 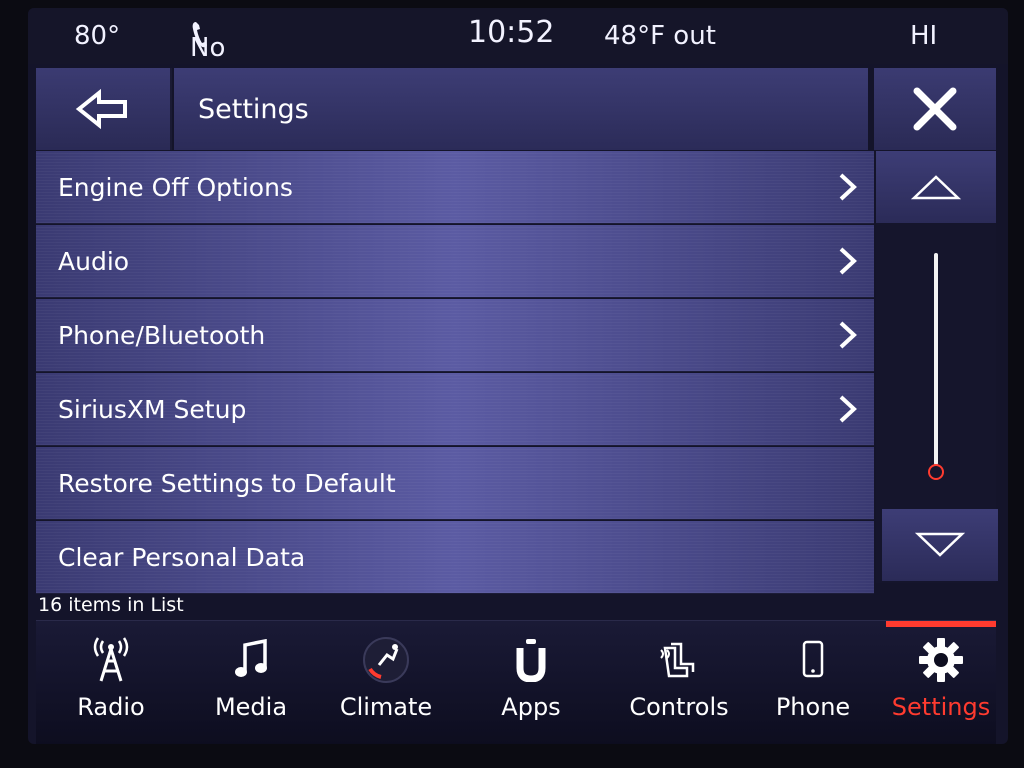 What do you see at coordinates (251, 658) in the screenshot?
I see `music-note-icon` at bounding box center [251, 658].